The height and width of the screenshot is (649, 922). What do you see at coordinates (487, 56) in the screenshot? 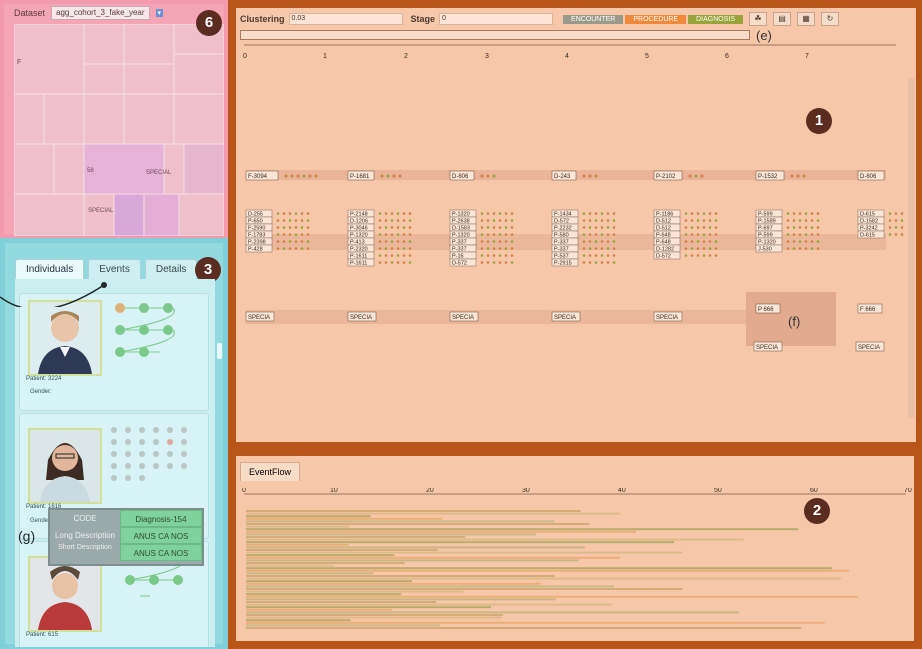
I see `axis-tick: 3` at bounding box center [487, 56].